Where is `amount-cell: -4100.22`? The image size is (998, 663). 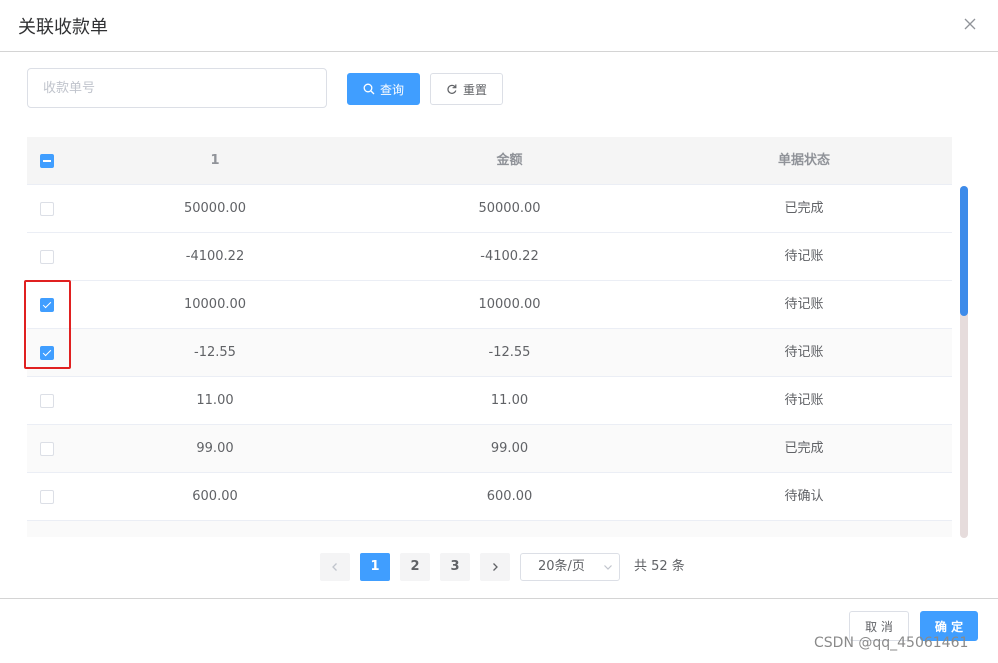 amount-cell: -4100.22 is located at coordinates (509, 256).